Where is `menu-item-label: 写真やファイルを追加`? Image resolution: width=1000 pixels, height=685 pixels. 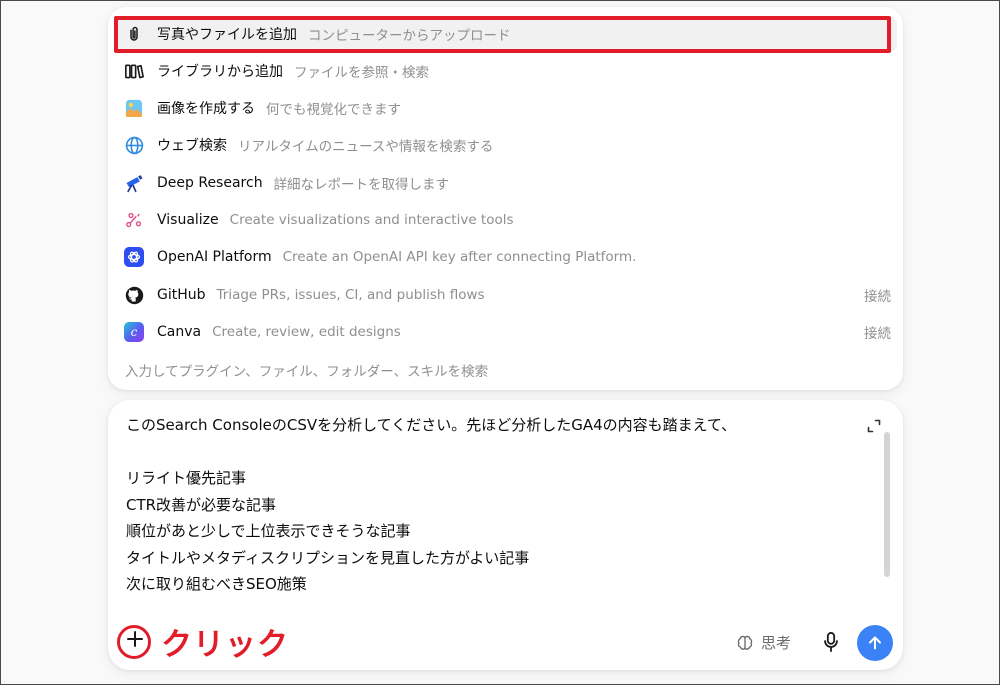 menu-item-label: 写真やファイルを追加 is located at coordinates (227, 35).